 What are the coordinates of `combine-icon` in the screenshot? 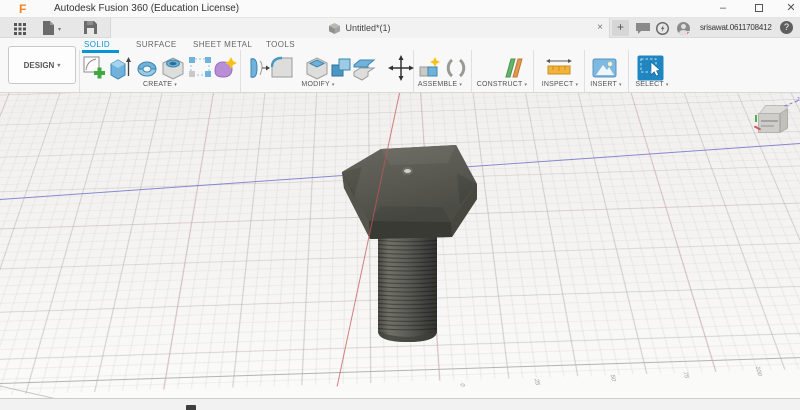 It's located at (341, 68).